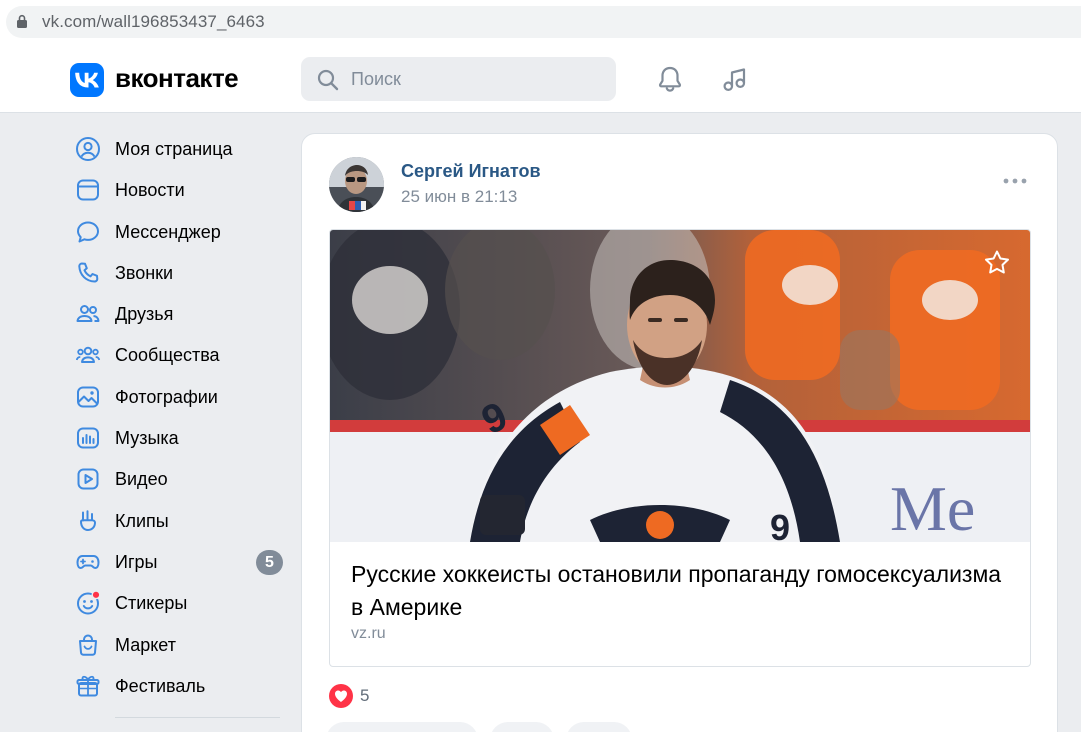 This screenshot has width=1081, height=732. Describe the element at coordinates (780, 524) in the screenshot. I see `svg-text: 9` at that location.